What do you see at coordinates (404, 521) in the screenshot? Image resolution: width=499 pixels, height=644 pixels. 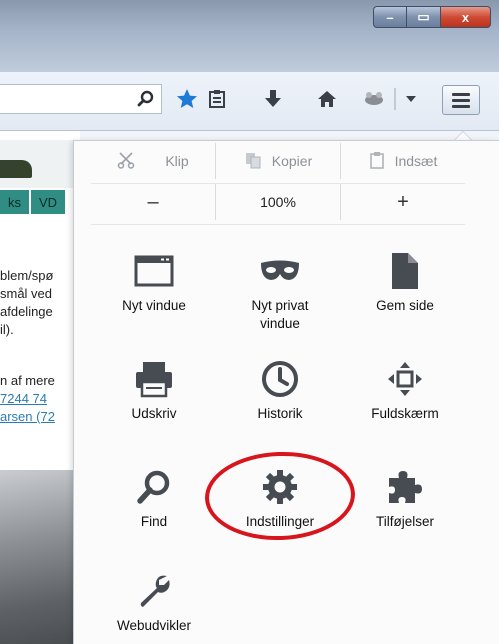 I see `addons-label: Tilføjelser` at bounding box center [404, 521].